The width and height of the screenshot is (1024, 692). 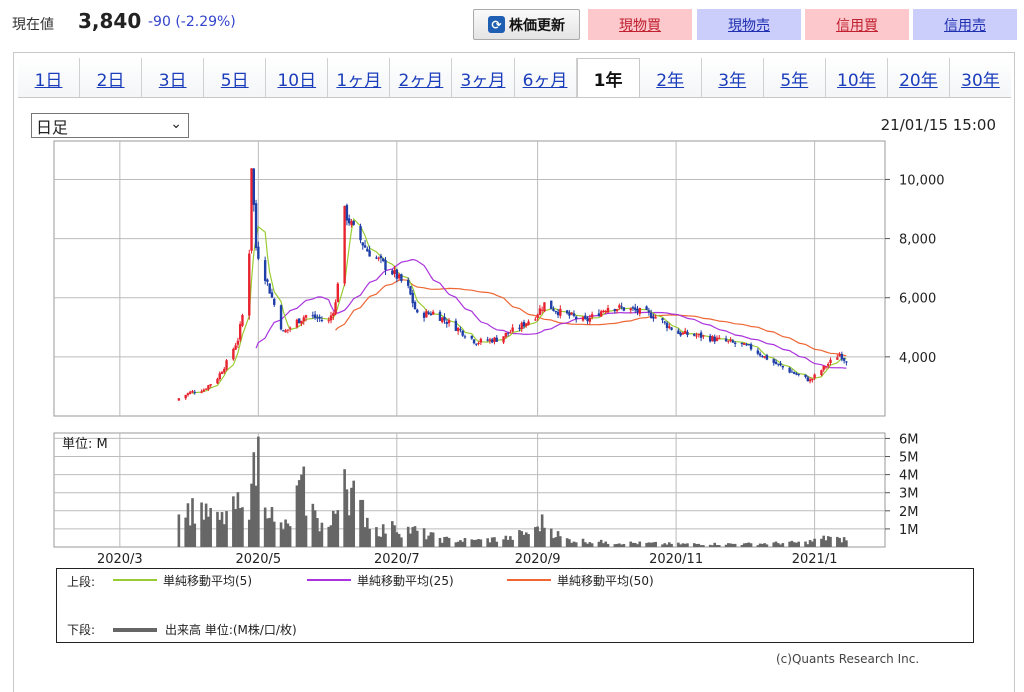 I want to click on volume-y-tick-label-1: 2M, so click(x=909, y=512).